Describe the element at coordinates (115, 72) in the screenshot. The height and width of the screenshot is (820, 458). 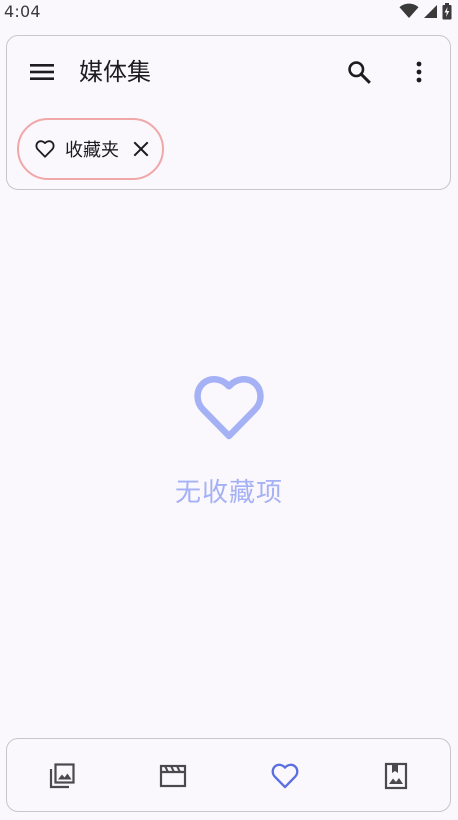
I see `page-title: 媒体集` at that location.